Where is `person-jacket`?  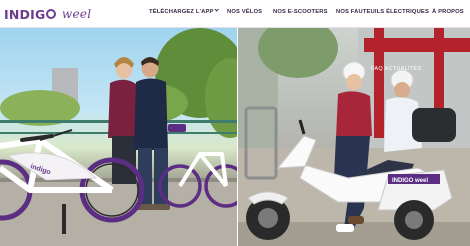
person-jacket is located at coordinates (123, 108).